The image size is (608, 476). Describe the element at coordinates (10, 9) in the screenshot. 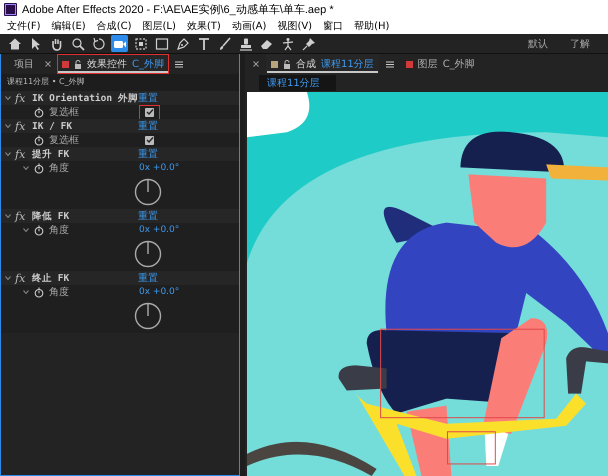

I see `app-logo-icon` at that location.